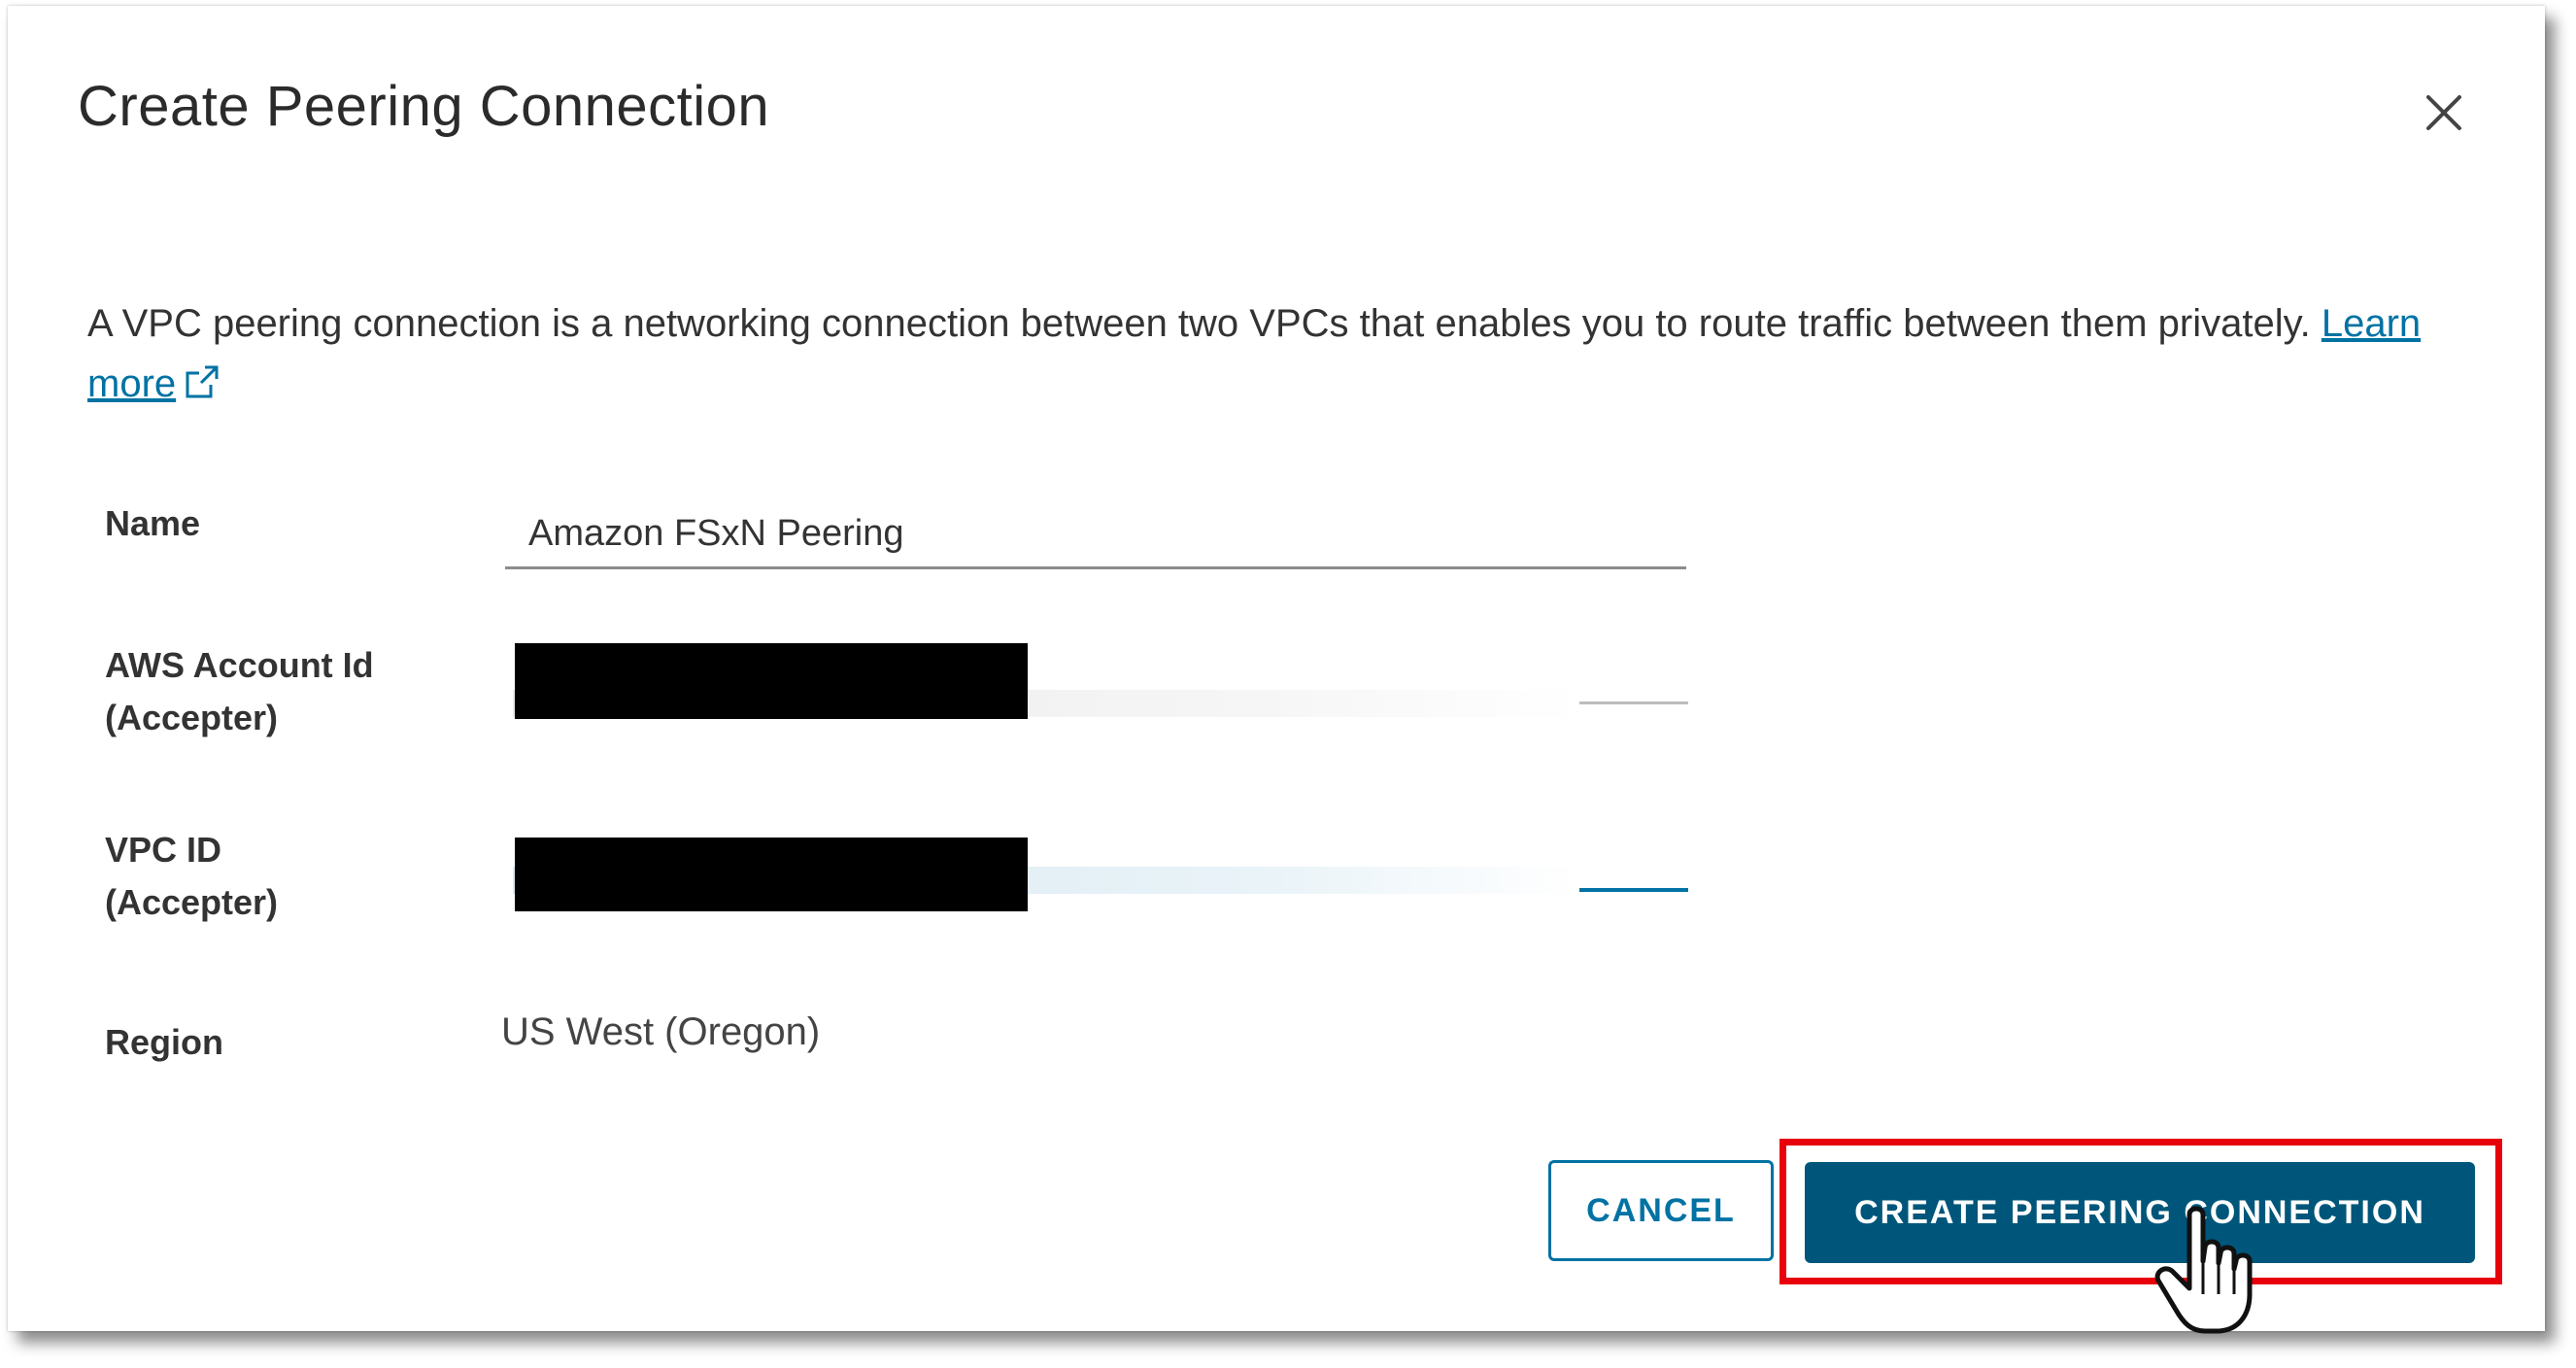 Image resolution: width=2576 pixels, height=1368 pixels. What do you see at coordinates (1095, 535) in the screenshot?
I see `name-input` at bounding box center [1095, 535].